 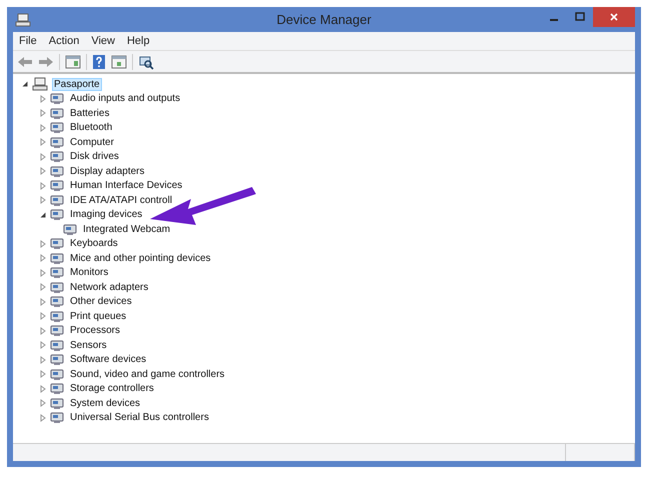 What do you see at coordinates (121, 200) in the screenshot?
I see `tree-item: IDE ATA/ATAPI controll` at bounding box center [121, 200].